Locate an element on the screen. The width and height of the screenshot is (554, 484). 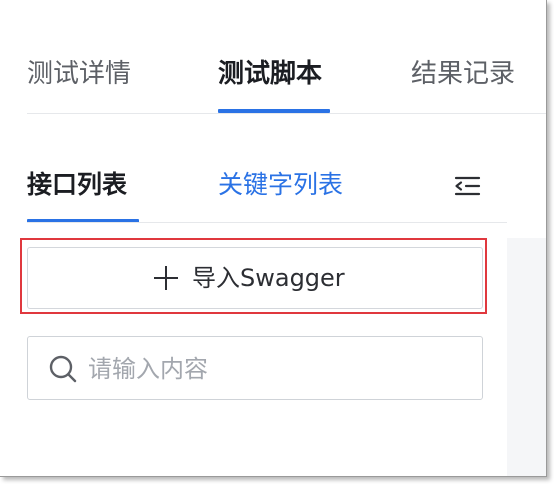
tab-test-details: 测试详情 is located at coordinates (79, 74).